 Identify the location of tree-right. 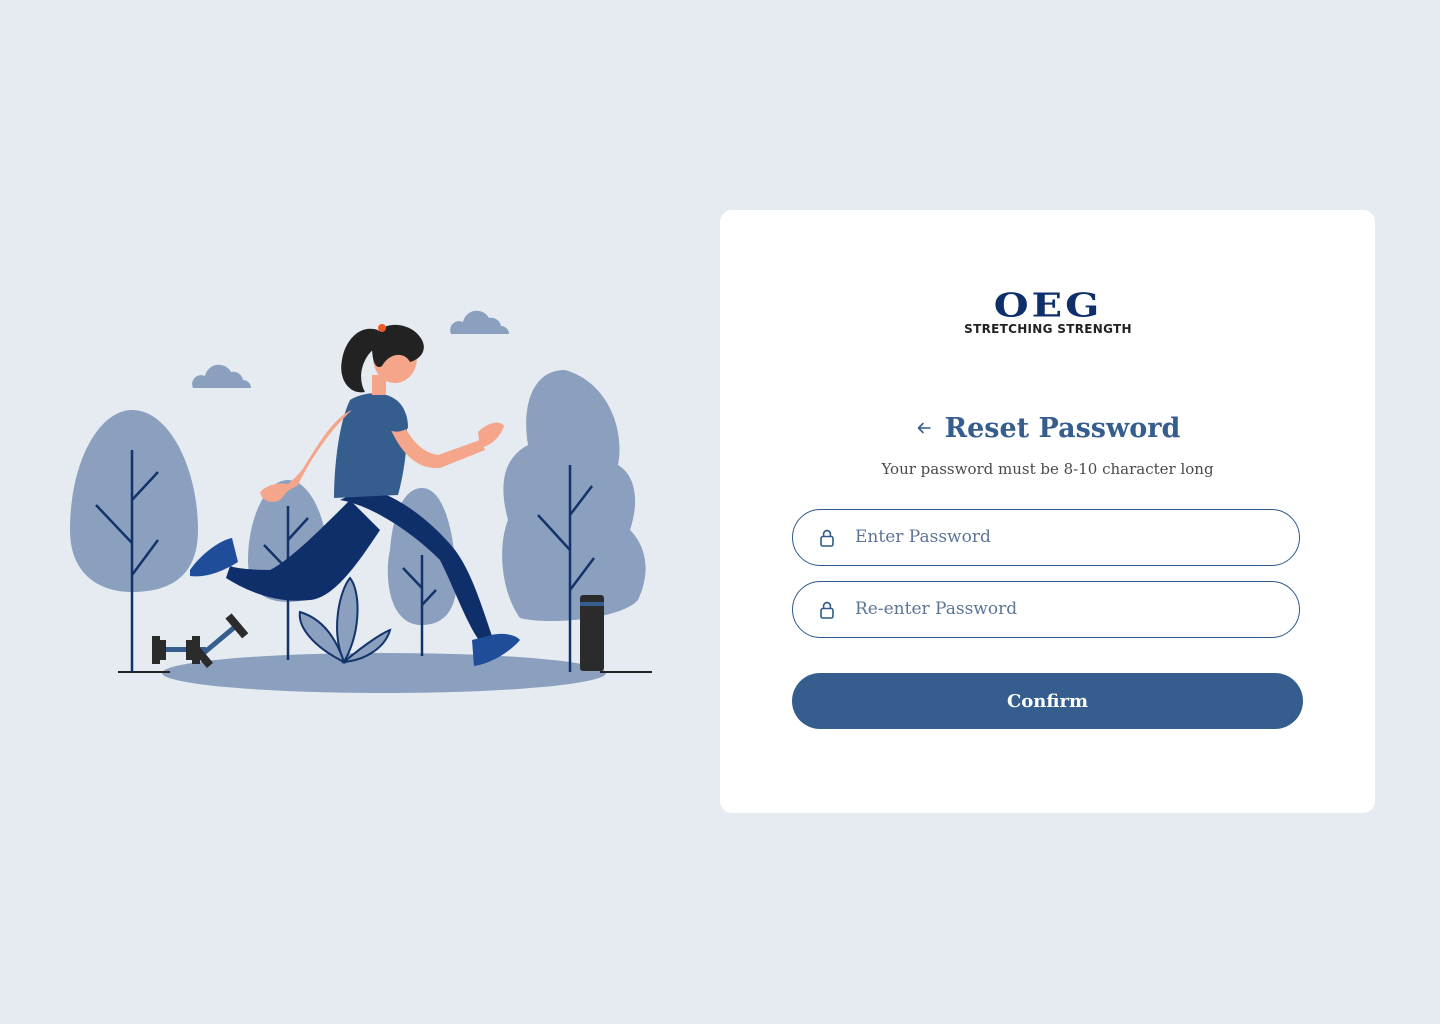
(574, 521).